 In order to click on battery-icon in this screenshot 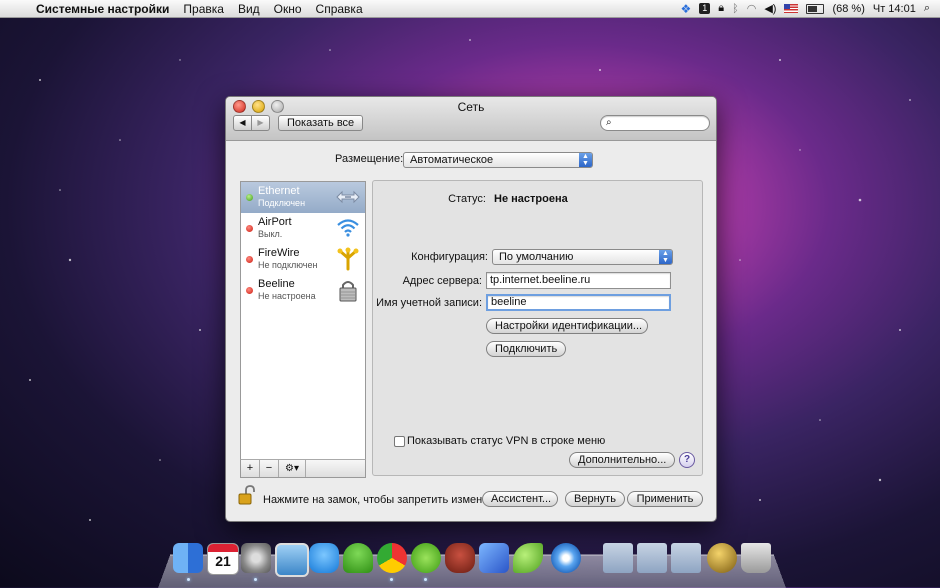, I will do `click(815, 8)`.